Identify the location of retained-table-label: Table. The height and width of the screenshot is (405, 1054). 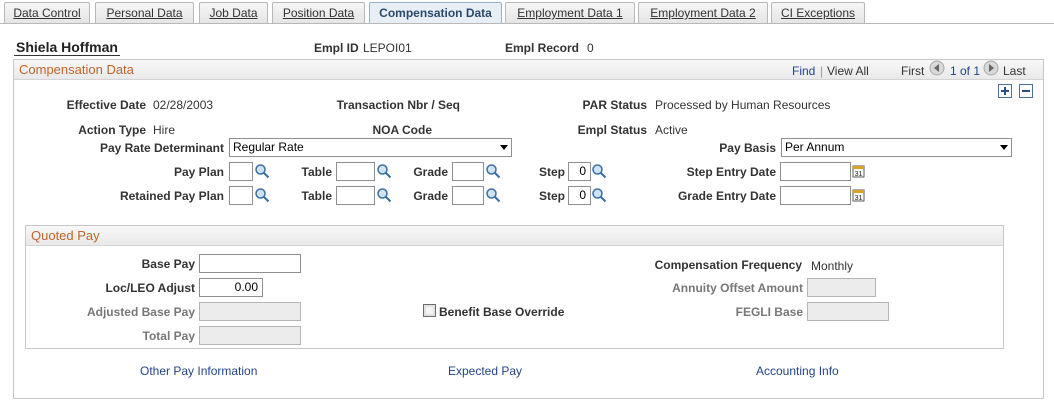
(316, 196).